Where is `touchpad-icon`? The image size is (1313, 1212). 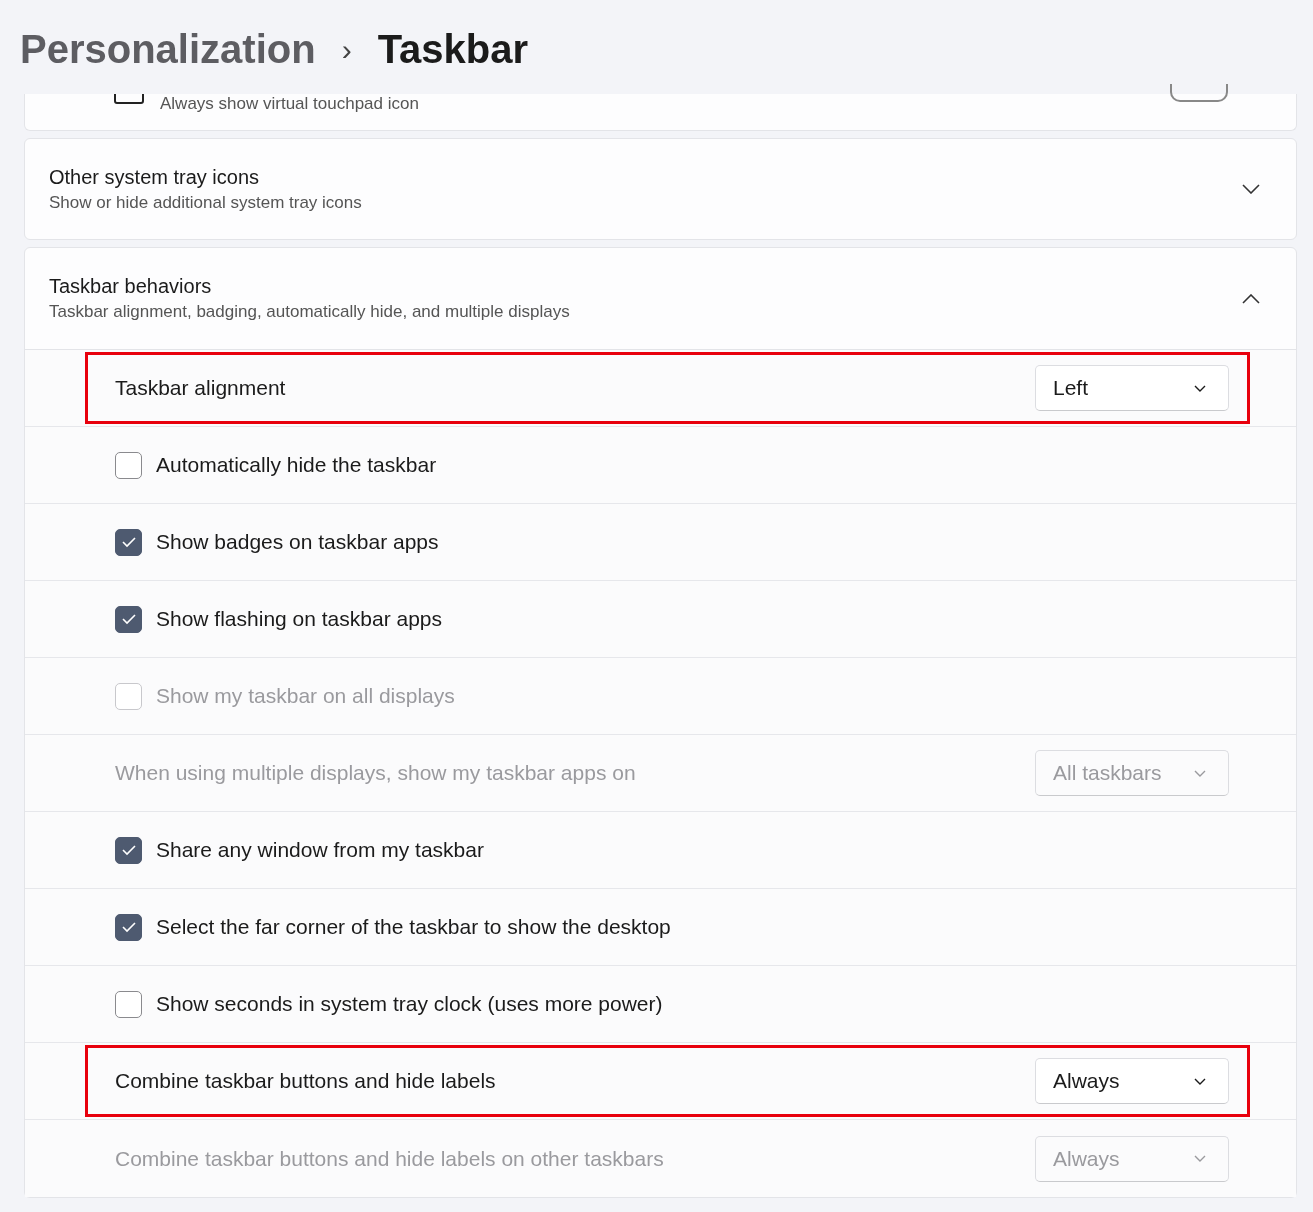 touchpad-icon is located at coordinates (129, 99).